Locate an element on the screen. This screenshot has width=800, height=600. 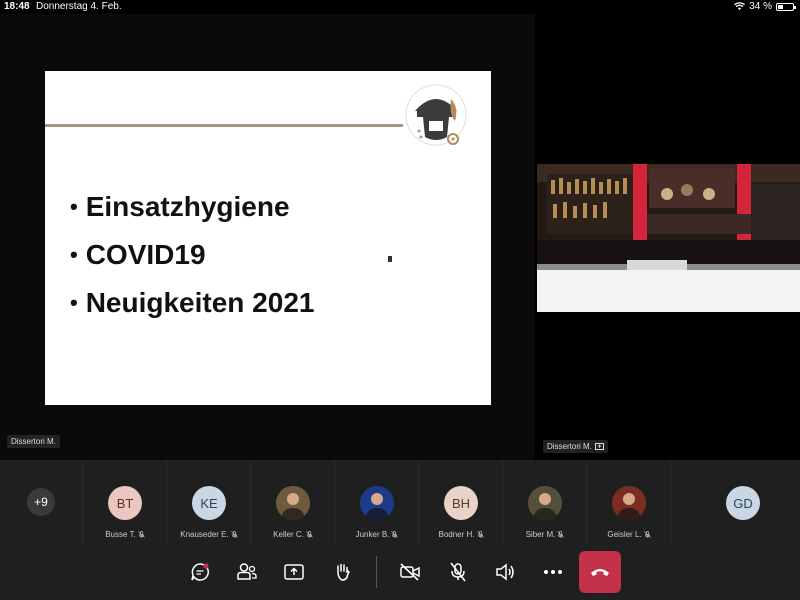
participant-avatar: BT is located at coordinates (125, 503).